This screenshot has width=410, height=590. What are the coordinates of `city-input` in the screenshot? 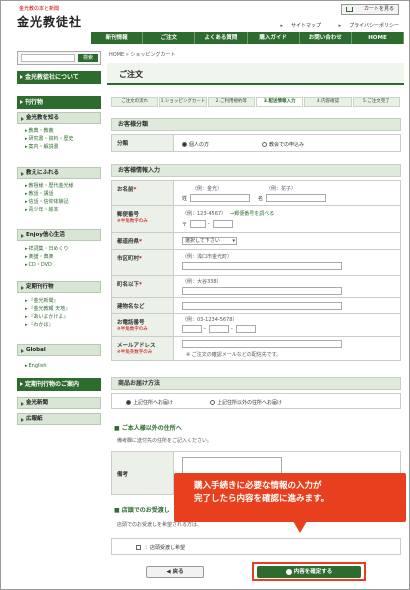 It's located at (262, 266).